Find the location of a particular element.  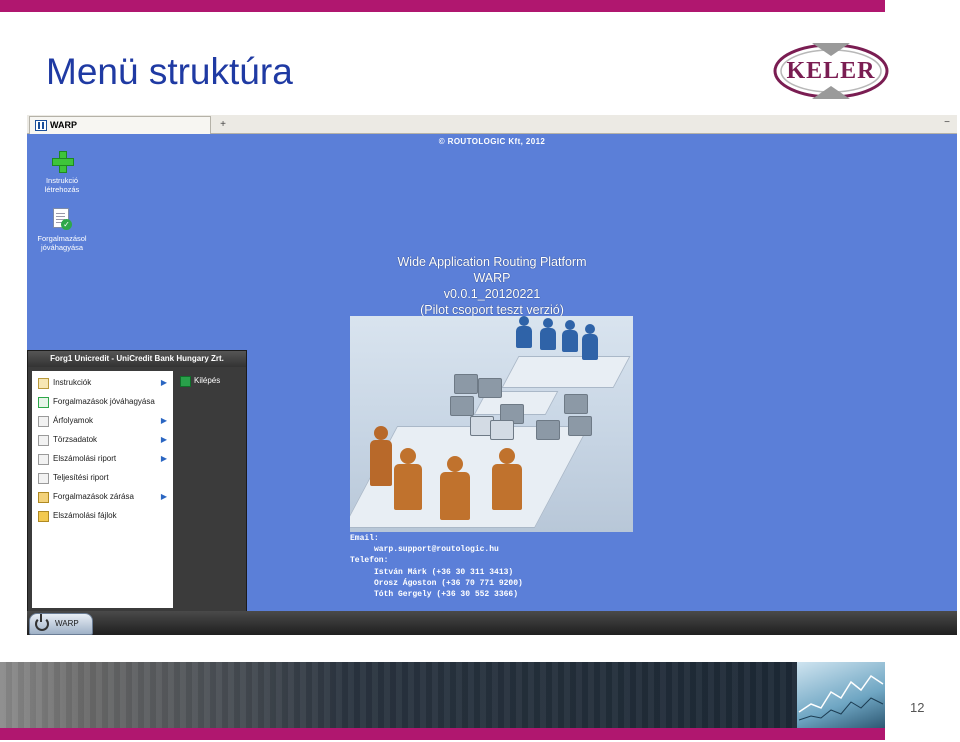

contact-person: Tóth Gergely (+36 30 552 3366) is located at coordinates (446, 595).